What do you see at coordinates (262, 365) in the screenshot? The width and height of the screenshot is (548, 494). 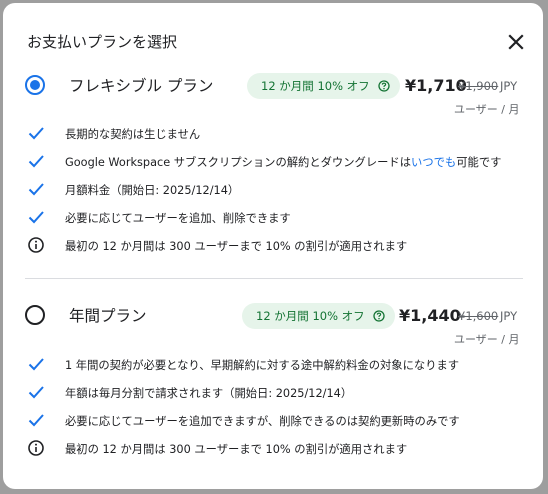 I see `feature-text: 1 年間の契約が必要となり、早期解約に対する途中解約料金の対象になります` at bounding box center [262, 365].